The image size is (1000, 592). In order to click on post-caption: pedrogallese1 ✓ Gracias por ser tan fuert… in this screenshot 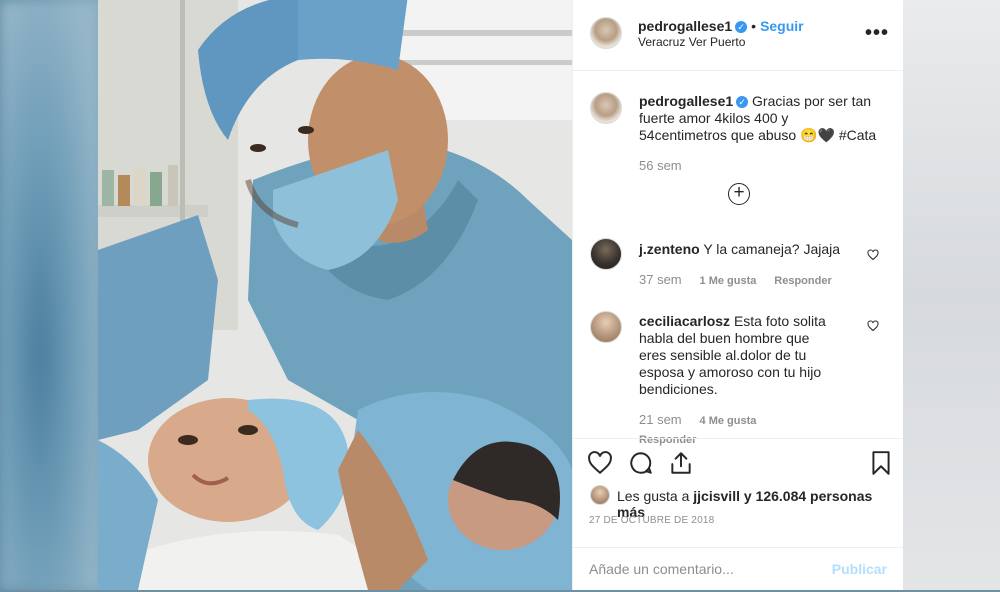, I will do `click(759, 133)`.